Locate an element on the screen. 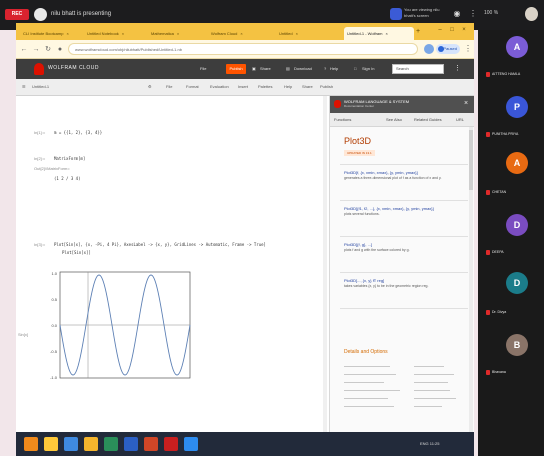  toolbar-palettes: Palettes is located at coordinates (265, 87).